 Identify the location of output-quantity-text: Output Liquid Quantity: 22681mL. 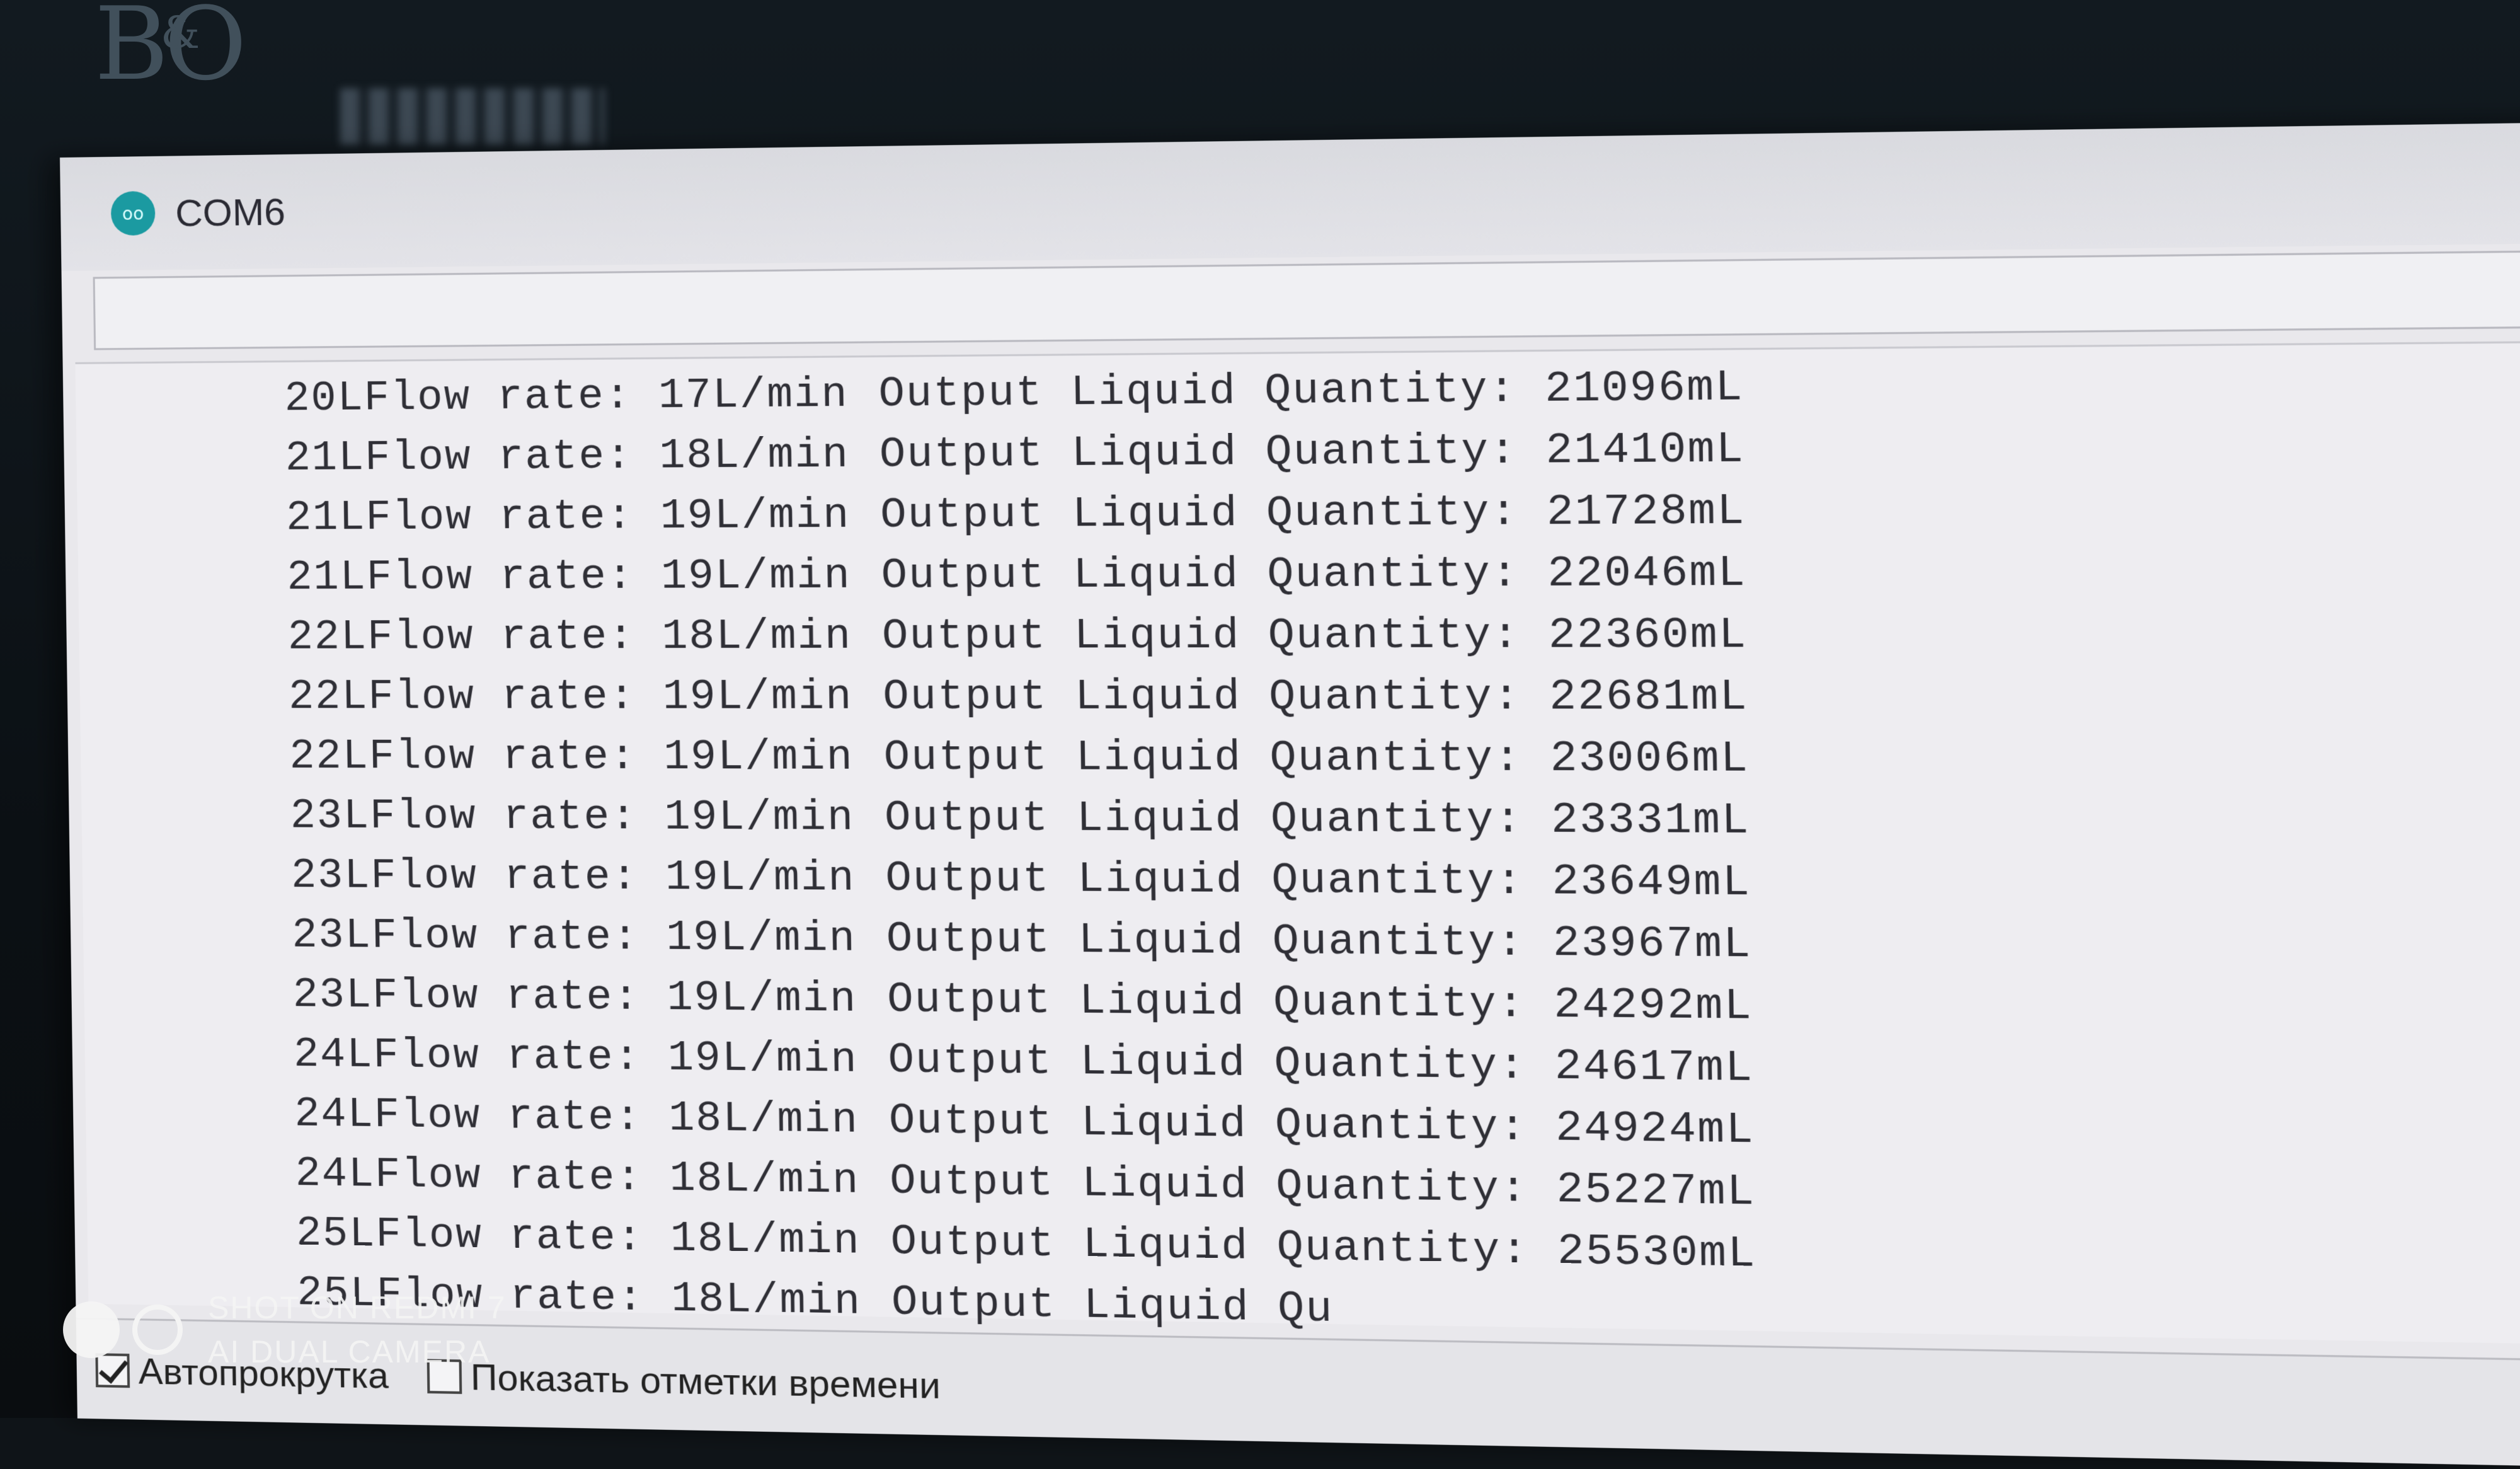
(1315, 697).